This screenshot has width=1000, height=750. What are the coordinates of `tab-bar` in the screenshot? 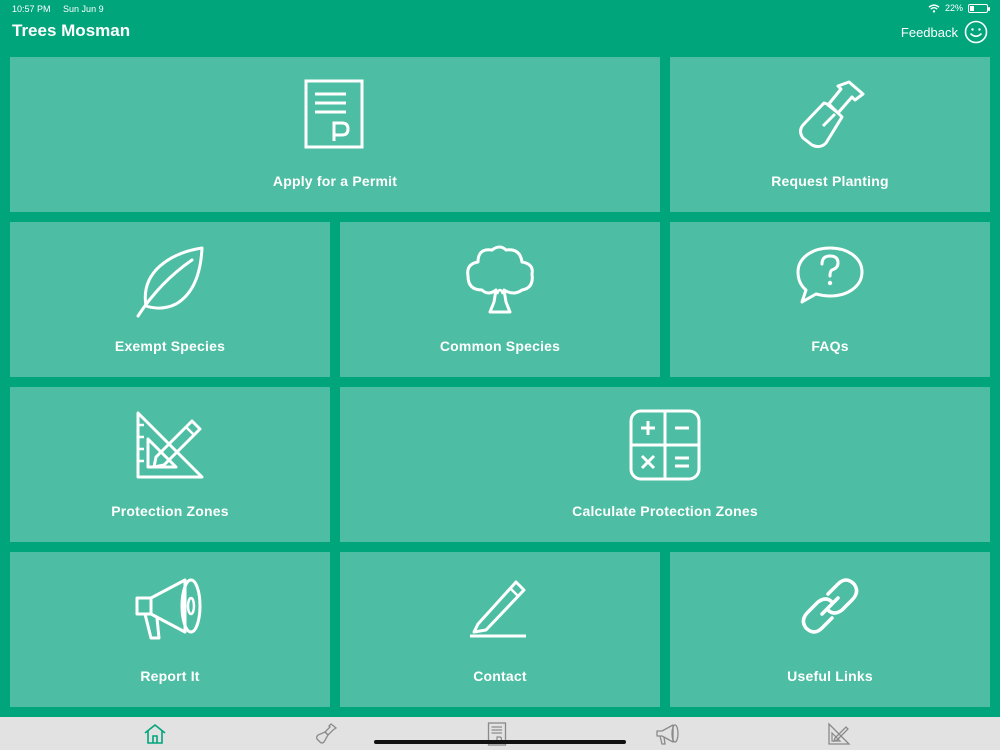 It's located at (500, 733).